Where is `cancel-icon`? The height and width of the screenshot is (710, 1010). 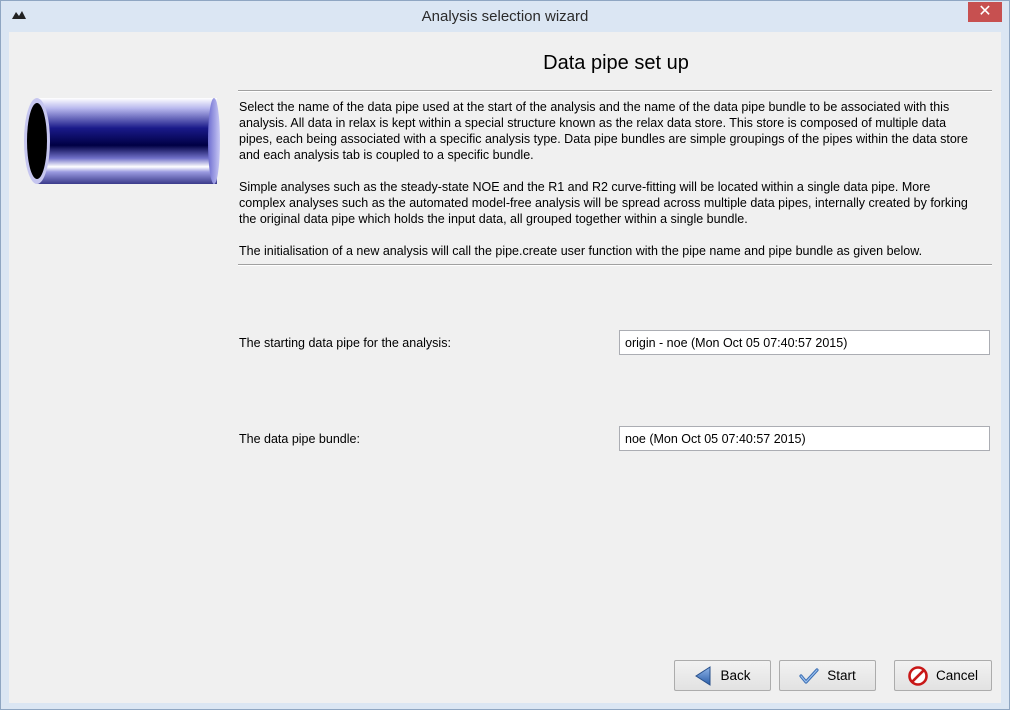 cancel-icon is located at coordinates (918, 675).